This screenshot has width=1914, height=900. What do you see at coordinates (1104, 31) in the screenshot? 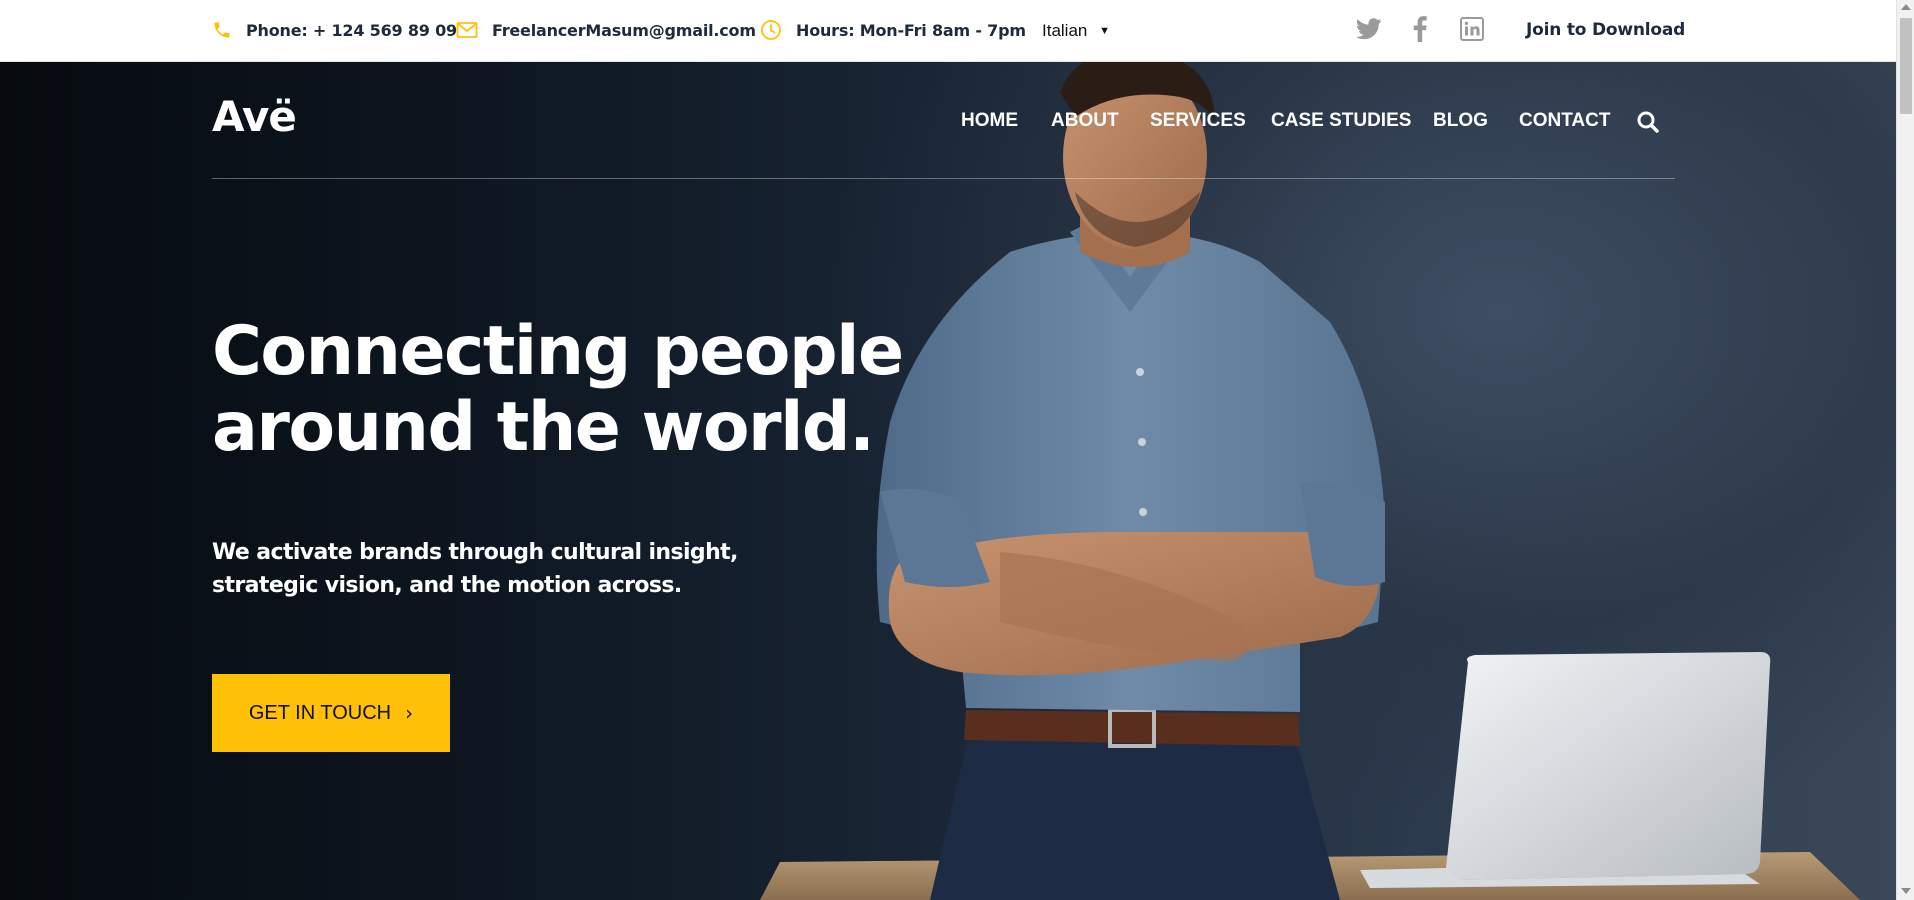
I see `chevron-down-icon: ▼` at bounding box center [1104, 31].